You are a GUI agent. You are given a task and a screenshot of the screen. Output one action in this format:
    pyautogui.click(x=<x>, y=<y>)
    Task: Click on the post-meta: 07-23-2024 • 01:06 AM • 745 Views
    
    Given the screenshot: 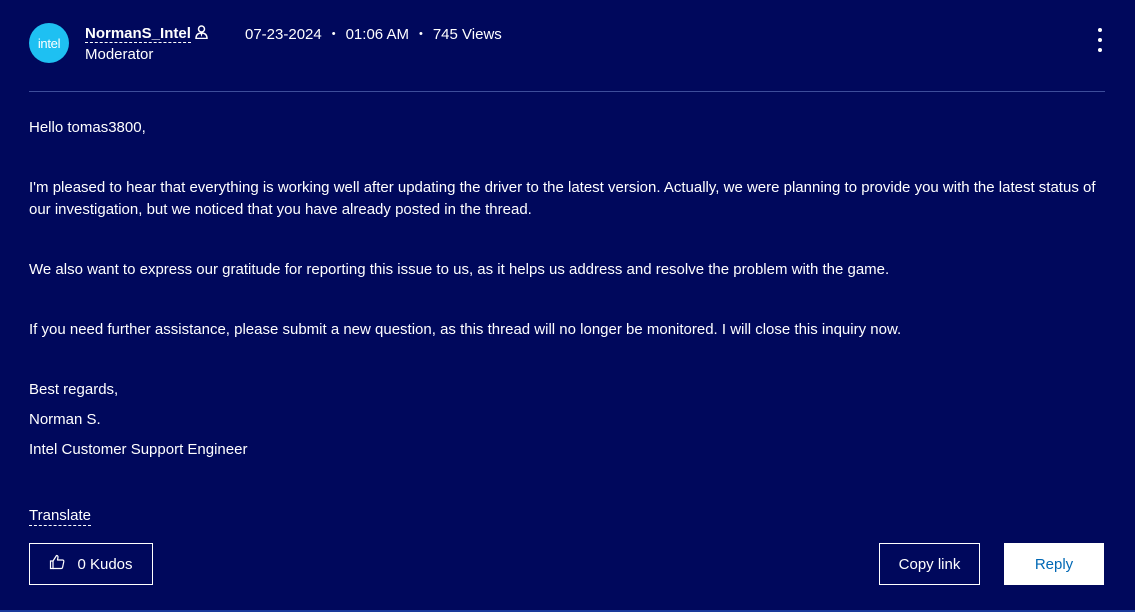 What is the action you would take?
    pyautogui.click(x=373, y=34)
    